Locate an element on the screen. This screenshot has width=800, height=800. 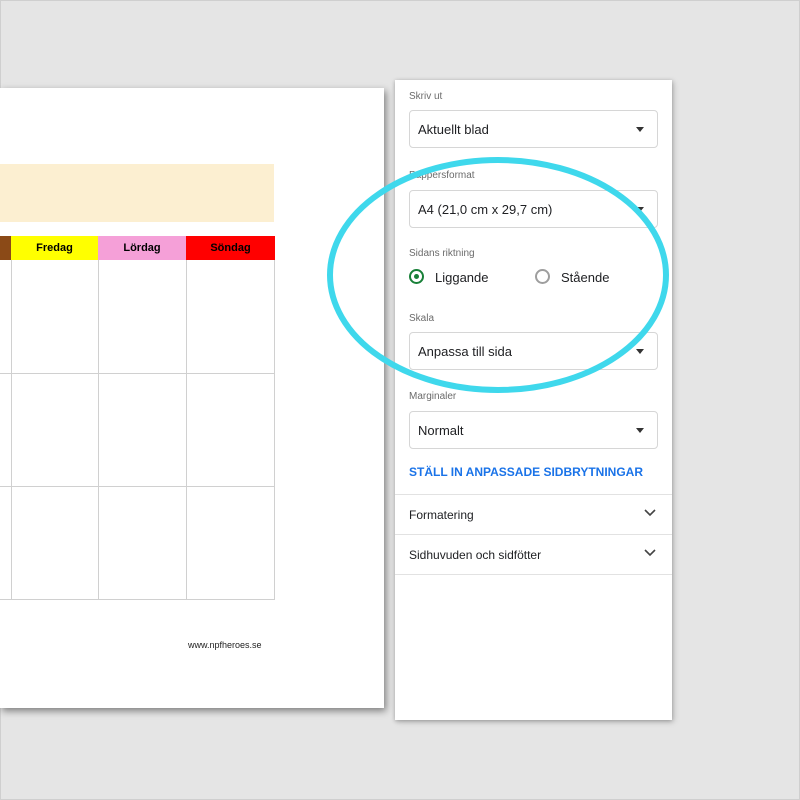
day-header-sunday: Söndag is located at coordinates (230, 248).